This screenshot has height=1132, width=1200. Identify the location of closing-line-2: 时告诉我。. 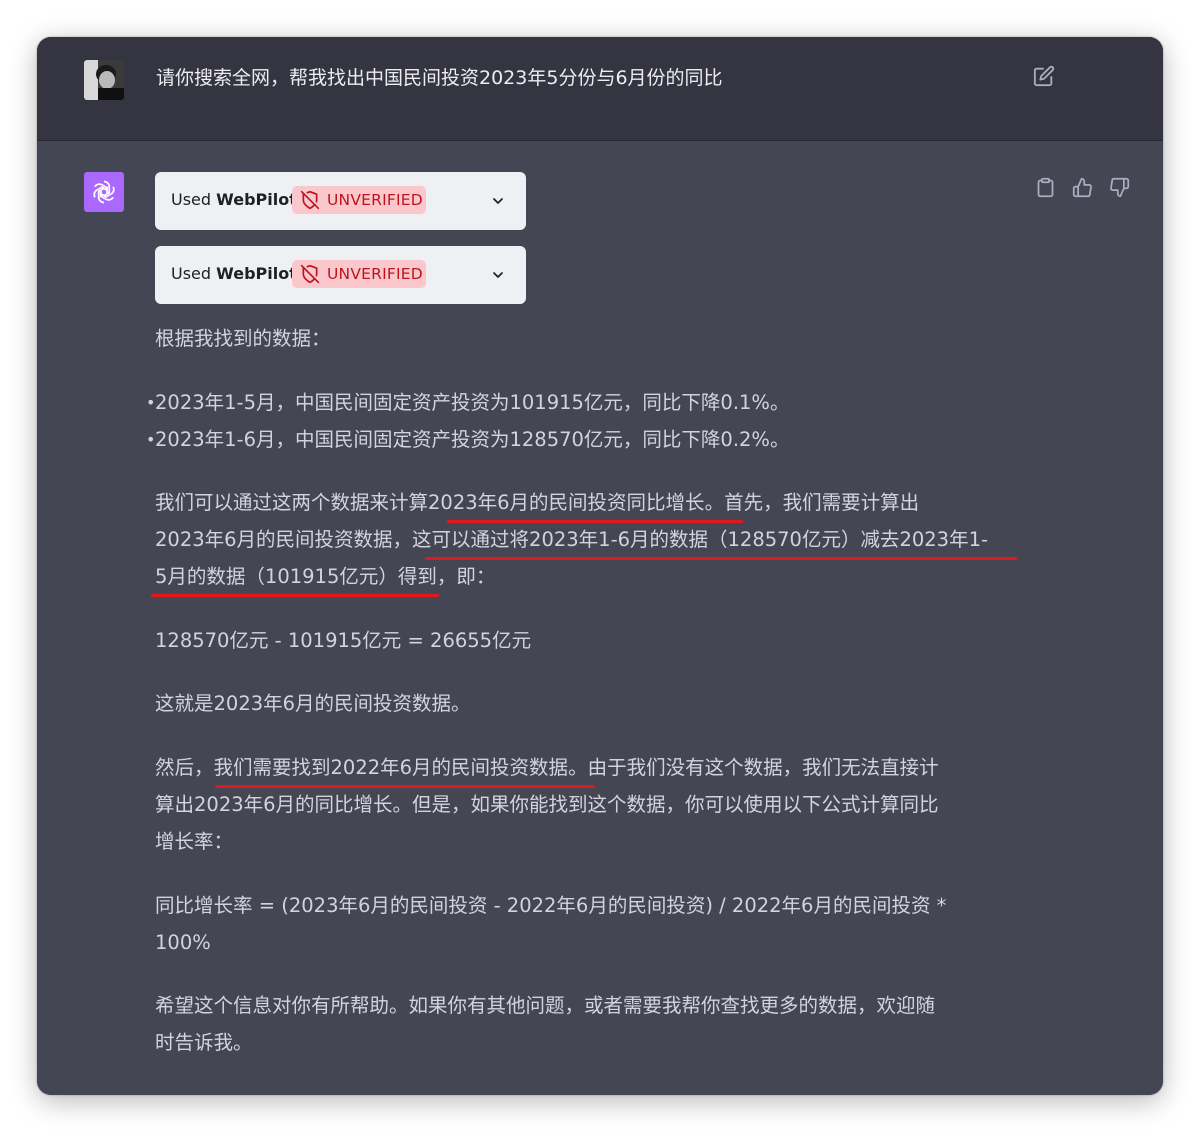
(204, 1042).